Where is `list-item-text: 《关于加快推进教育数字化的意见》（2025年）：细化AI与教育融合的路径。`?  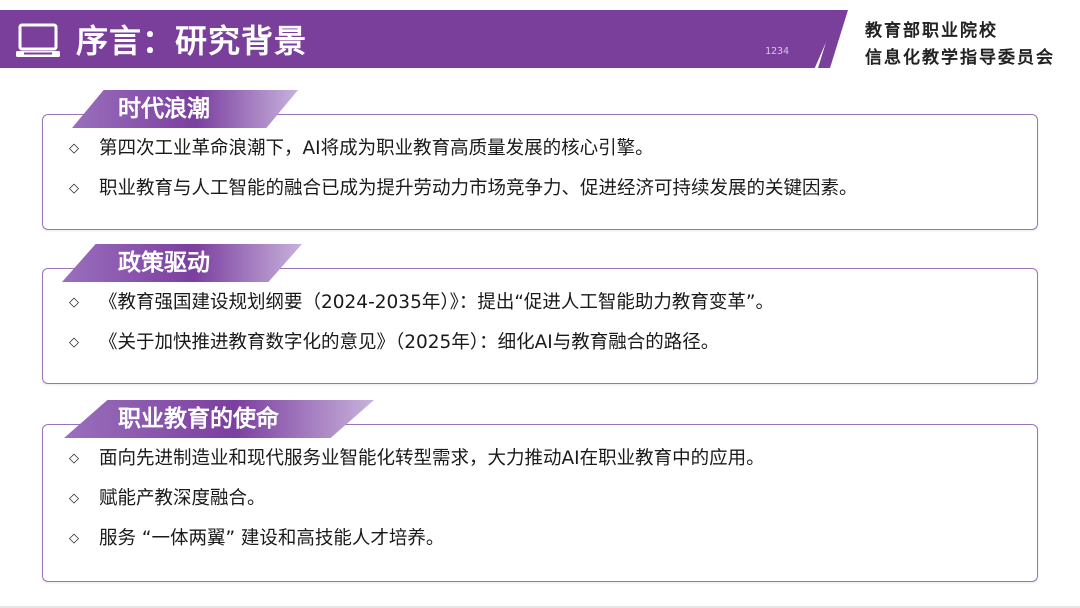 list-item-text: 《关于加快推进教育数字化的意见》（2025年）：细化AI与教育融合的路径。 is located at coordinates (409, 342).